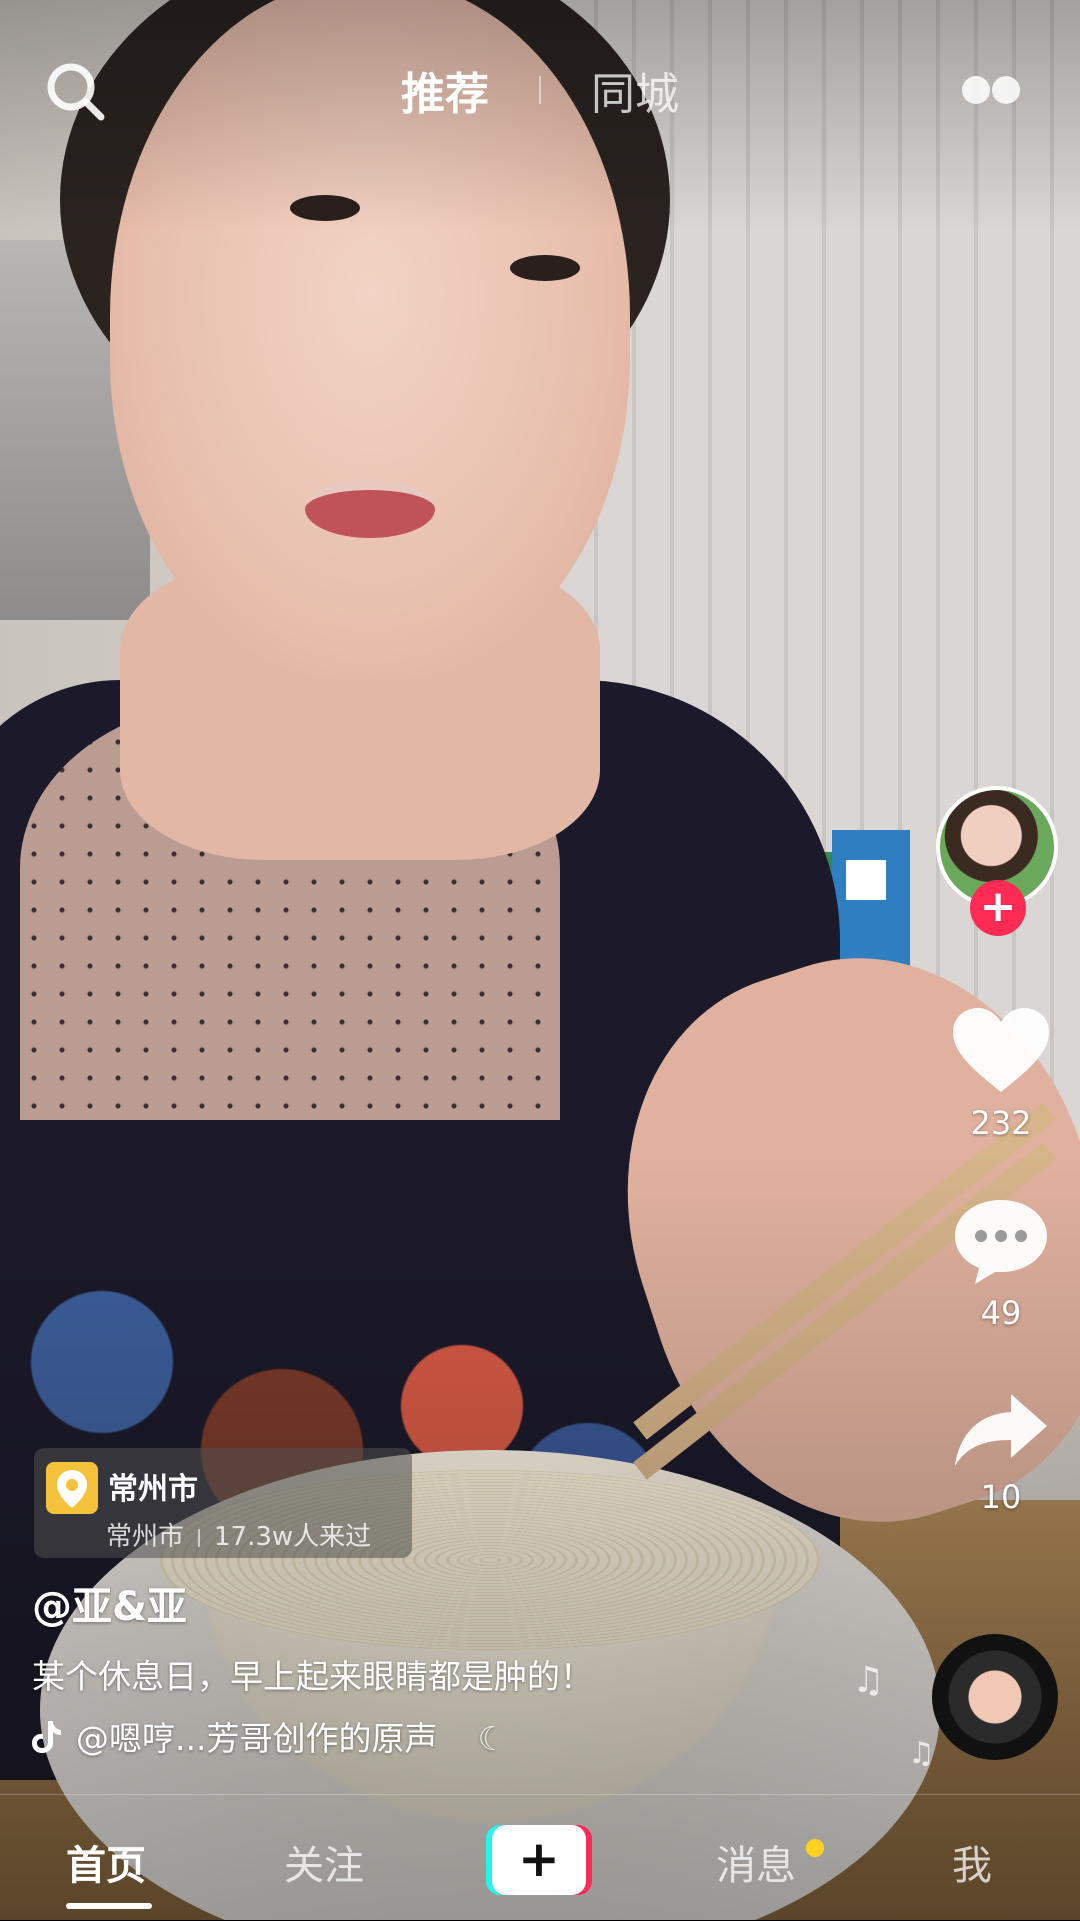 This screenshot has width=1080, height=1921. What do you see at coordinates (492, 1738) in the screenshot?
I see `music-scroll-icon: ☾` at bounding box center [492, 1738].